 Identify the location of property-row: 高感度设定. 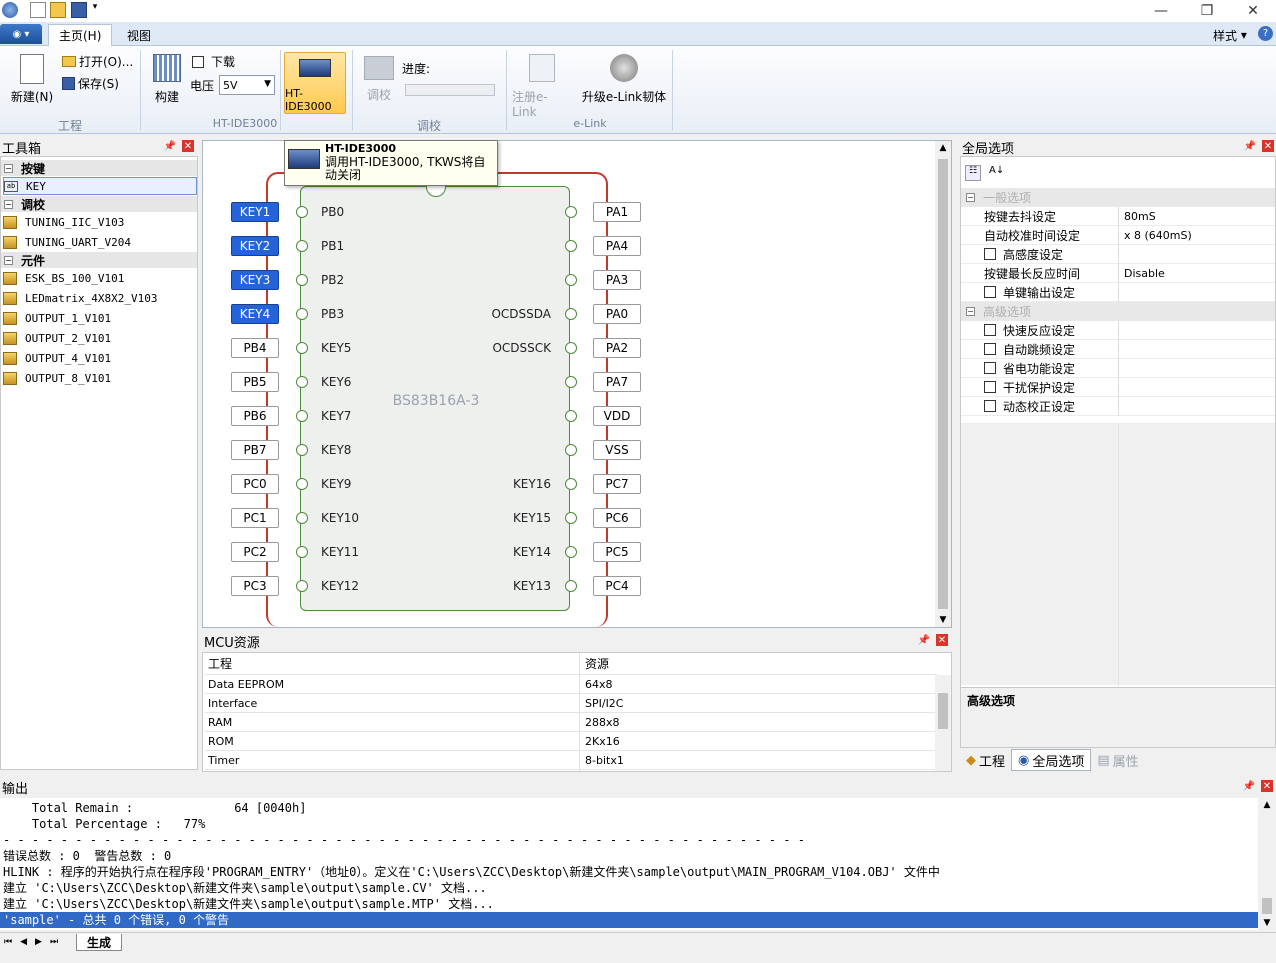
(1118, 254).